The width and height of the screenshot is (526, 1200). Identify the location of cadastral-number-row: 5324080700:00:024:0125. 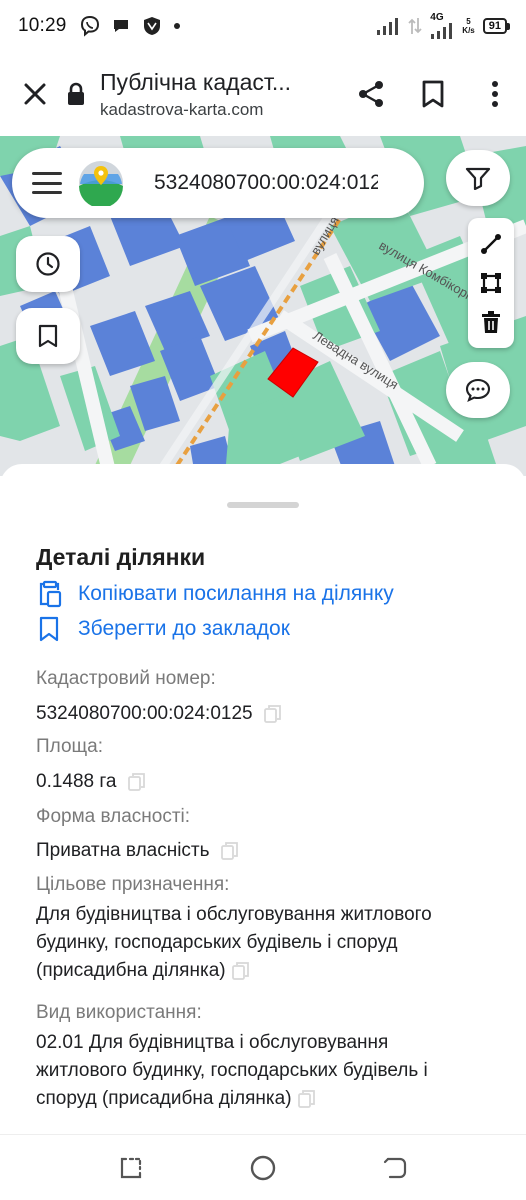
(261, 714).